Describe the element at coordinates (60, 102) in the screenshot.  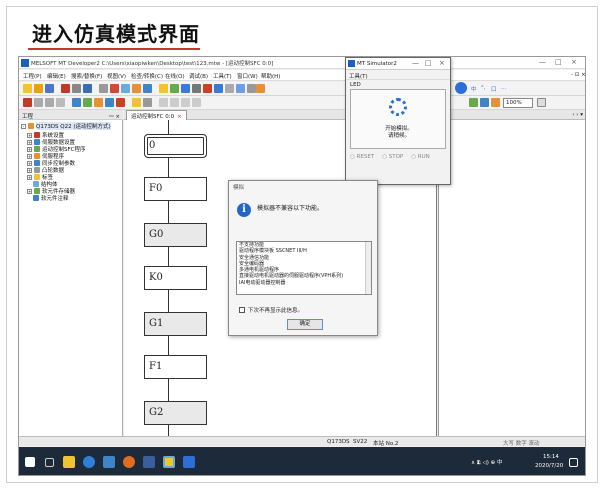
I see `delete-icon` at that location.